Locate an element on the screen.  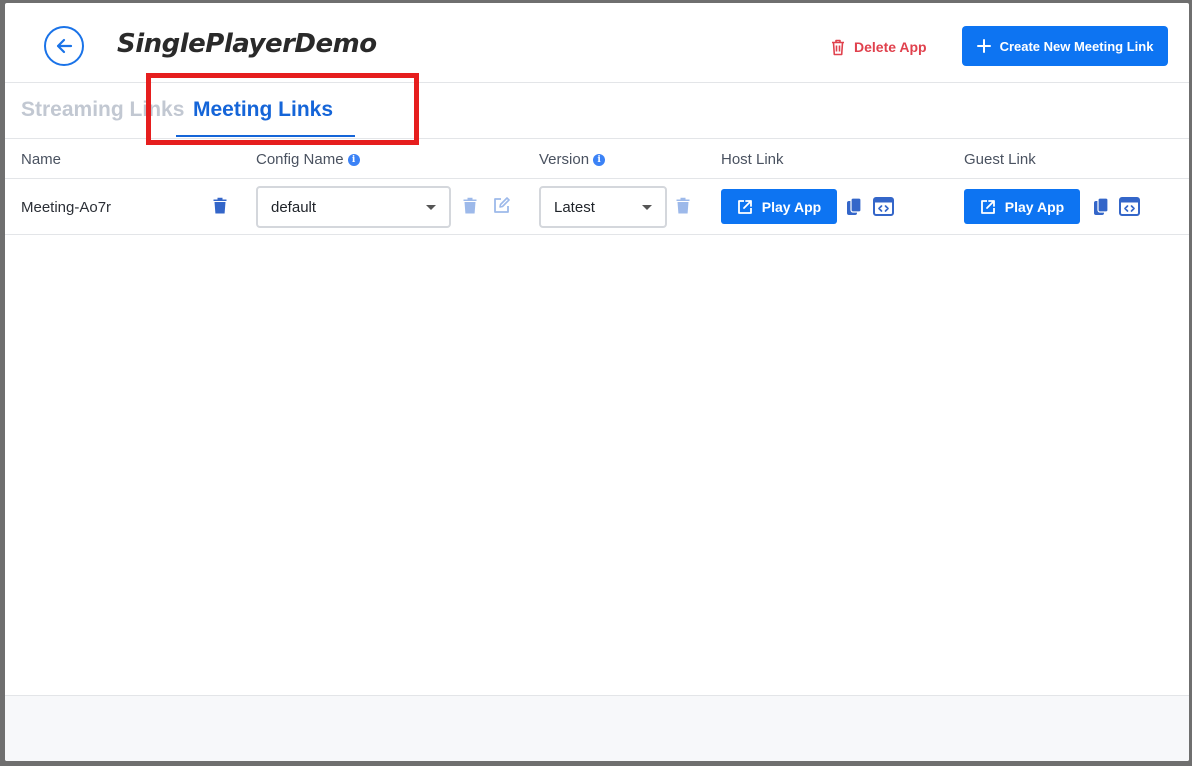
embed-host-link-button is located at coordinates (883, 206).